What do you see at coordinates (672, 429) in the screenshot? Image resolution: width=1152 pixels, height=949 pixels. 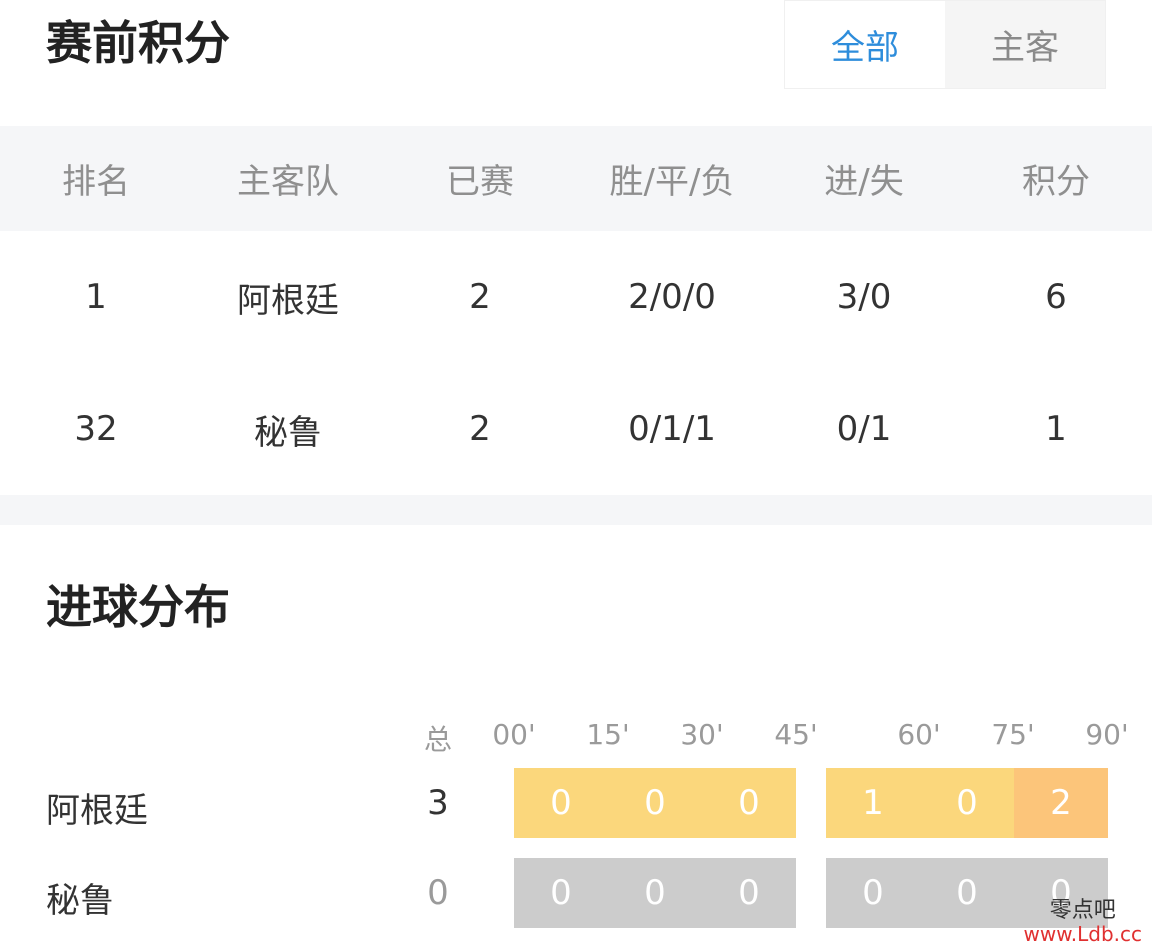 I see `wdl-cell: 0/1/1` at bounding box center [672, 429].